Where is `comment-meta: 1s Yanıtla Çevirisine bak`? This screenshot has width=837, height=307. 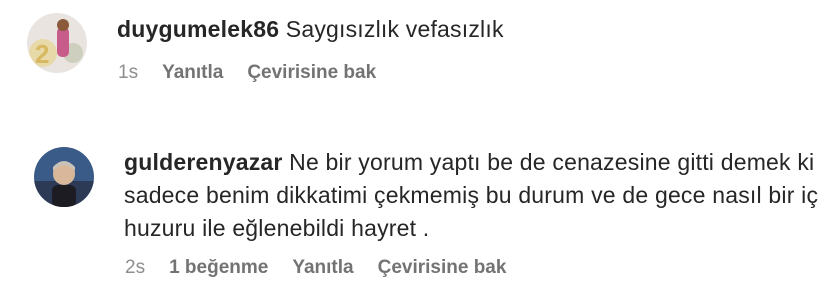
comment-meta: 1s Yanıtla Çevirisine bak is located at coordinates (259, 73).